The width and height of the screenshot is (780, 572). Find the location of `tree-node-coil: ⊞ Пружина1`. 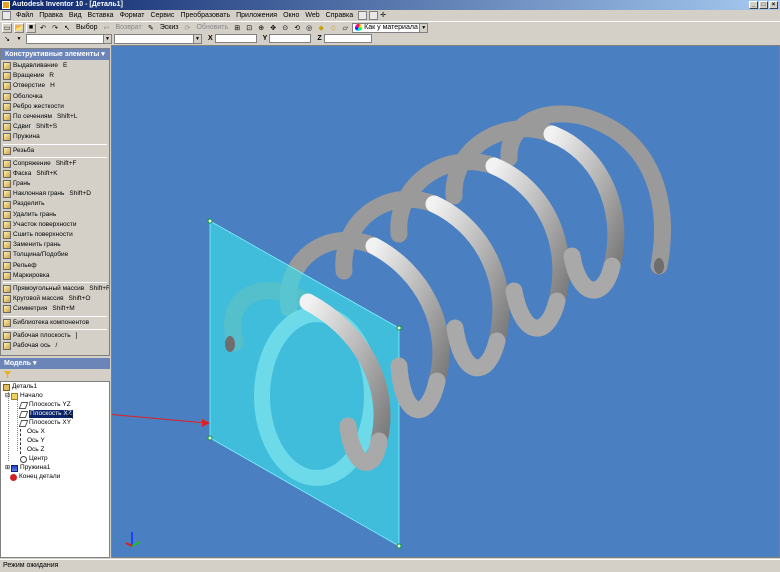

tree-node-coil: ⊞ Пружина1 is located at coordinates (27, 468).